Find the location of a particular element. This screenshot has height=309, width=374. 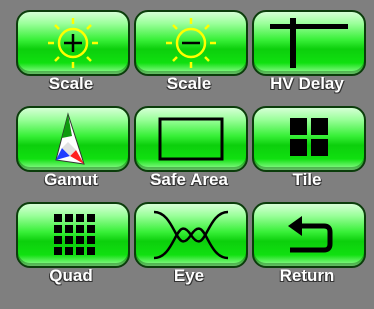

return-button-face is located at coordinates (309, 235).